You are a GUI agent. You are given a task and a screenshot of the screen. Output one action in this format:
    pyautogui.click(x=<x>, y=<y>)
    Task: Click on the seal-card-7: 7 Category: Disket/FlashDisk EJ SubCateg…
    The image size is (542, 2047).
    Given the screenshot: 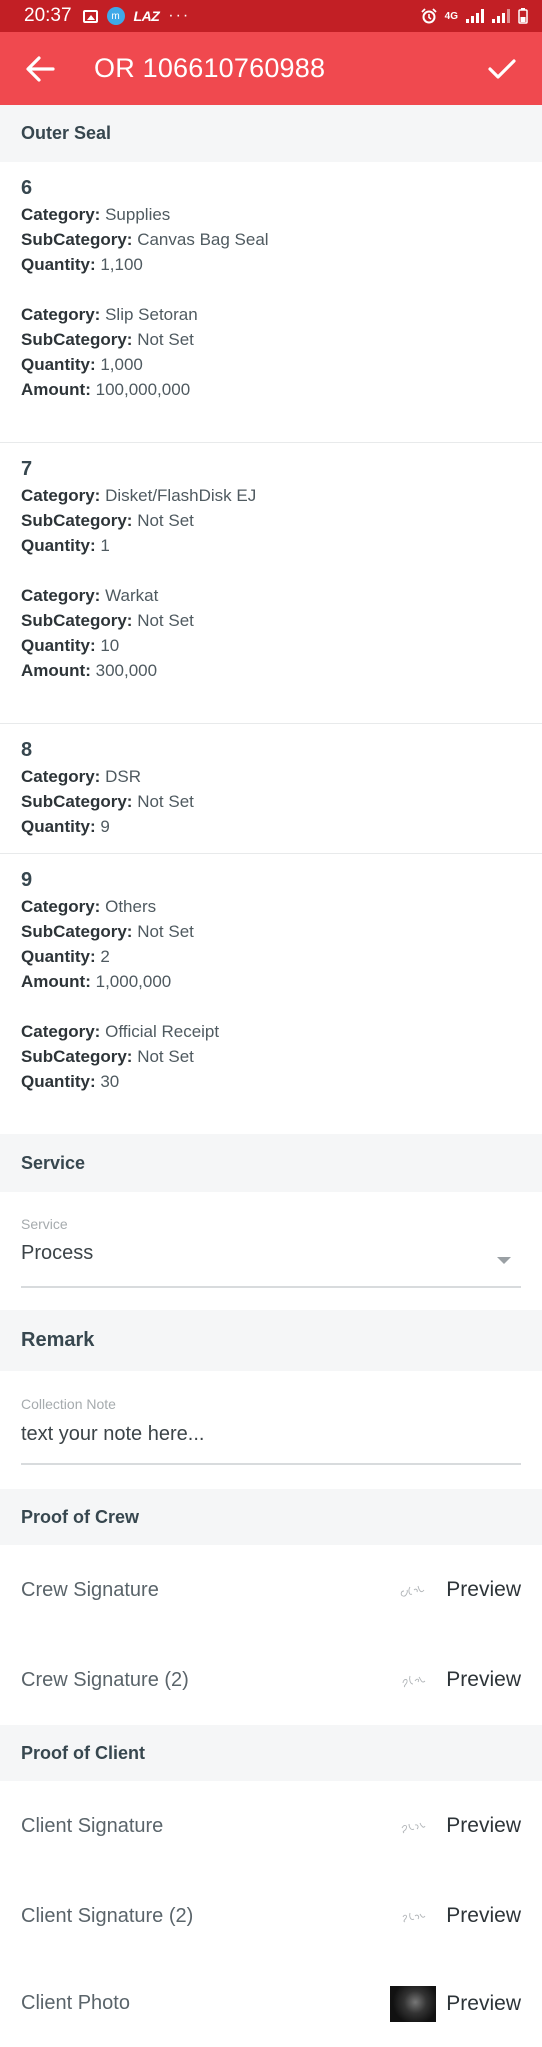 What is the action you would take?
    pyautogui.click(x=271, y=583)
    